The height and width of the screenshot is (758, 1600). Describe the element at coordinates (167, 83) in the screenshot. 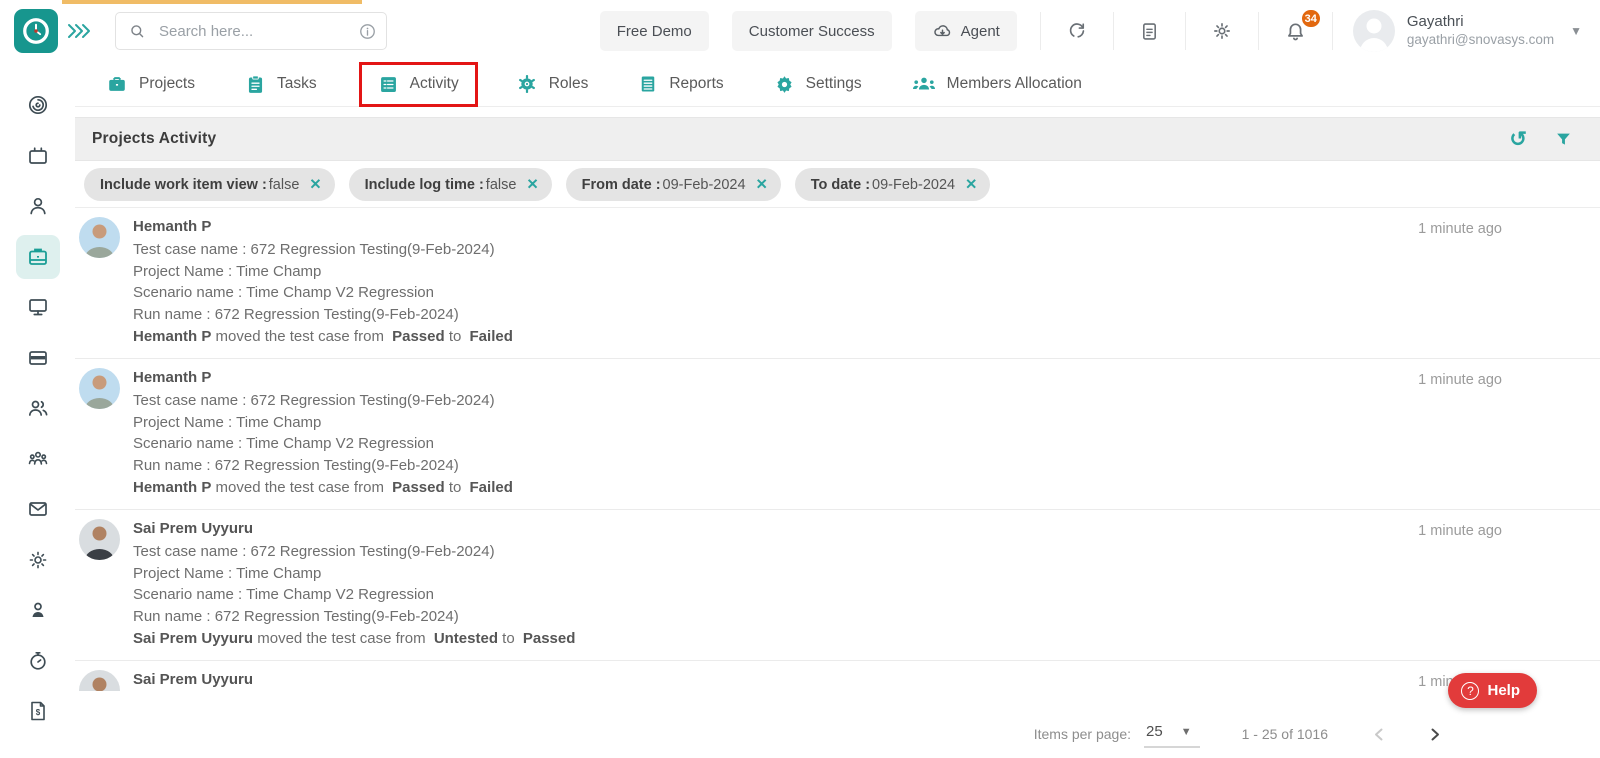

I see `tab-label: Projects` at that location.